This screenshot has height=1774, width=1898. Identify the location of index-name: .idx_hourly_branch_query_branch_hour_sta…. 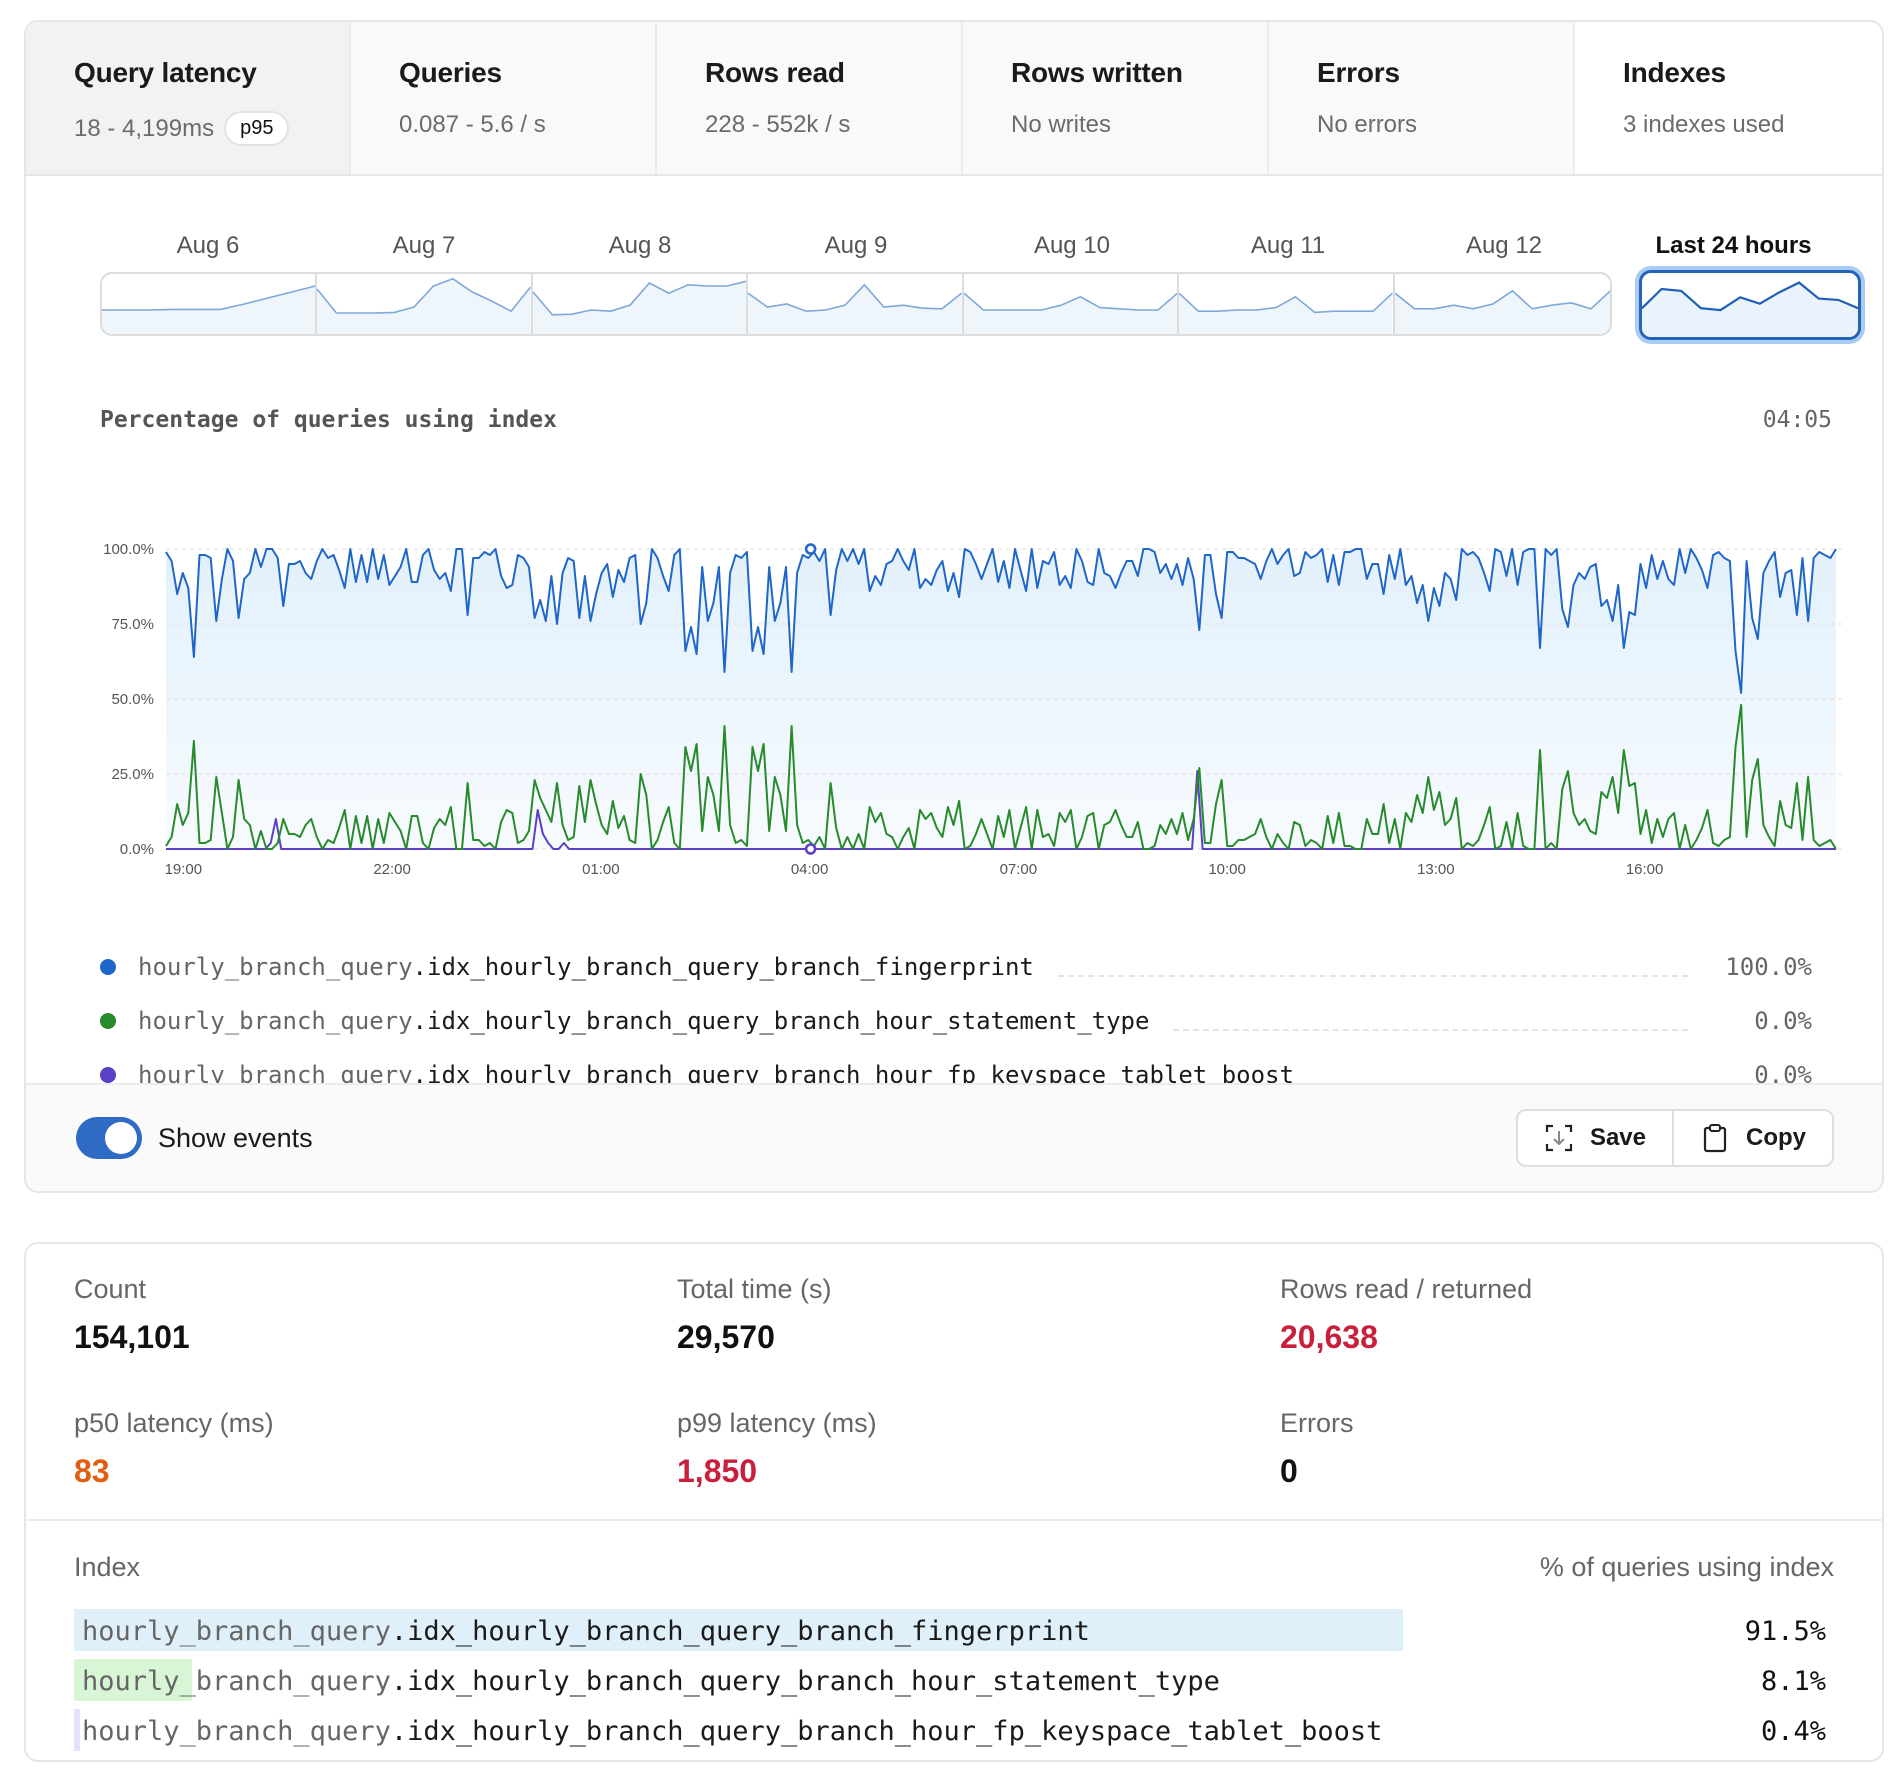
(805, 1681).